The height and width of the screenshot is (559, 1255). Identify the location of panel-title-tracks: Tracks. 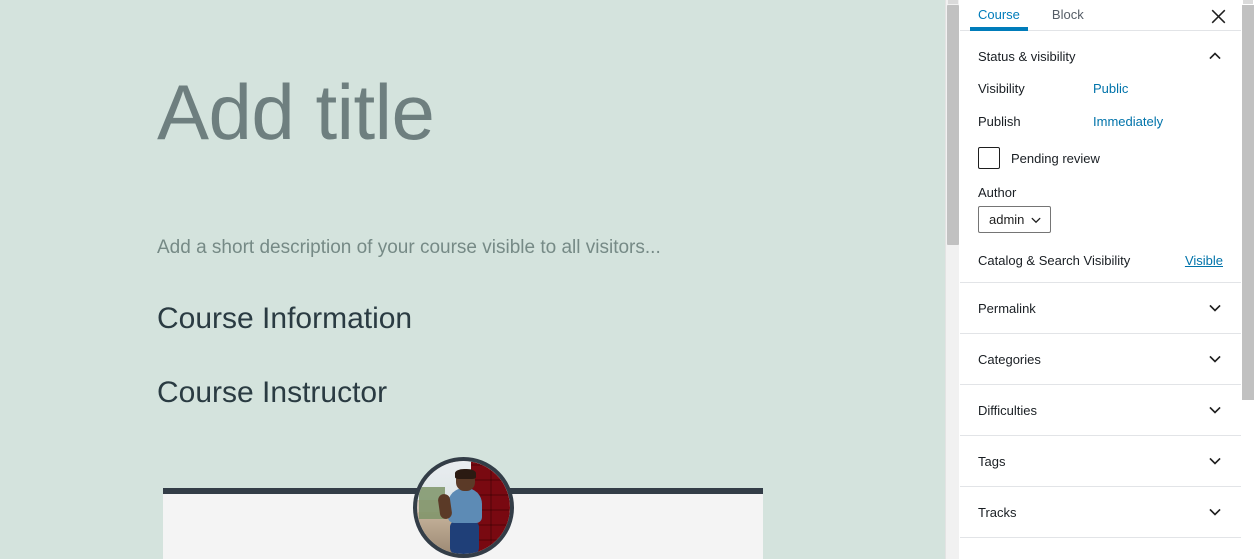
(997, 512).